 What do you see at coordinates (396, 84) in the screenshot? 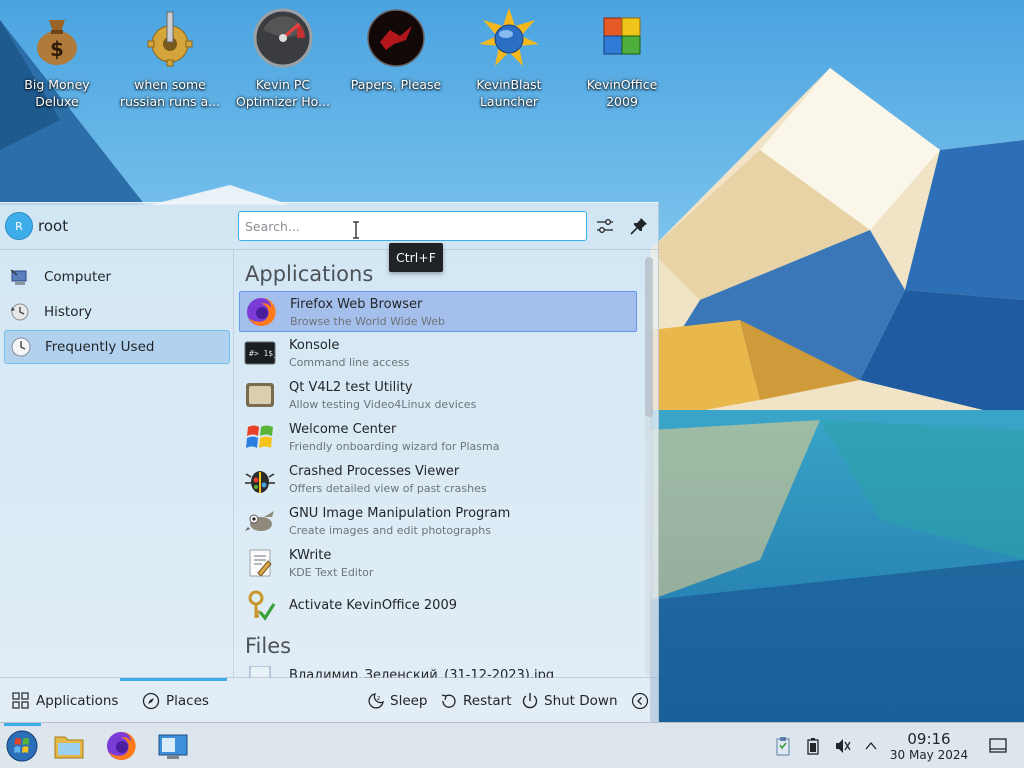
I see `desktop-icon-label: Papers, Please` at bounding box center [396, 84].